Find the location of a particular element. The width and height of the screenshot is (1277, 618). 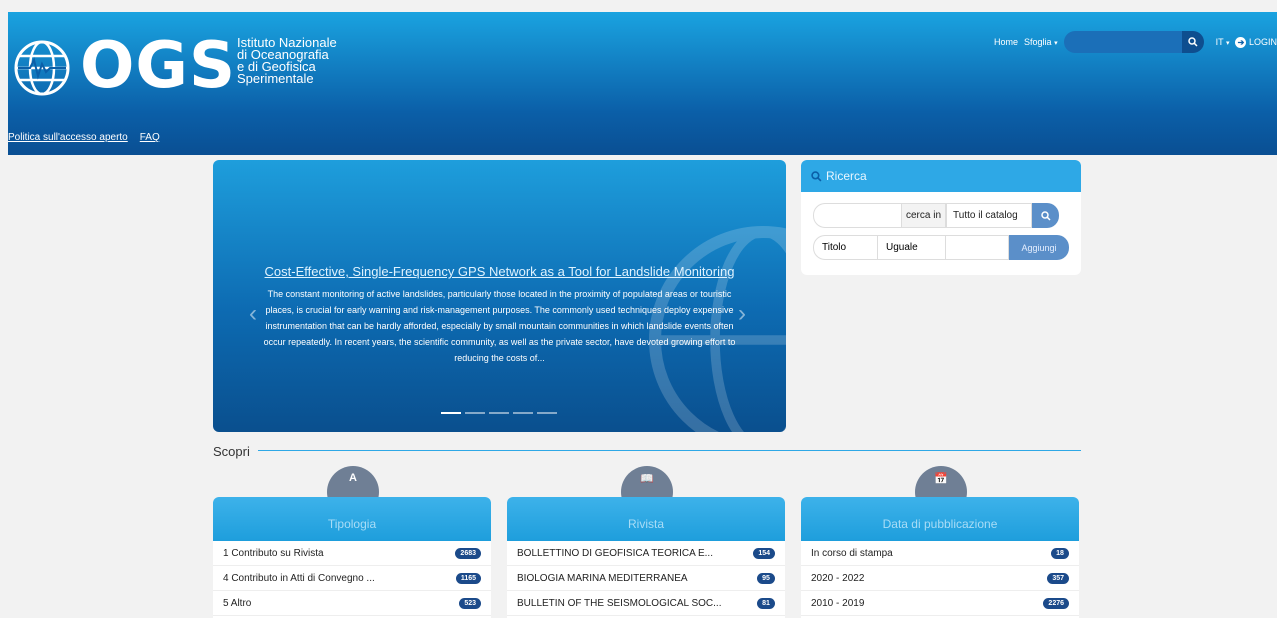

search-panel-header: Ricerca is located at coordinates (941, 176).